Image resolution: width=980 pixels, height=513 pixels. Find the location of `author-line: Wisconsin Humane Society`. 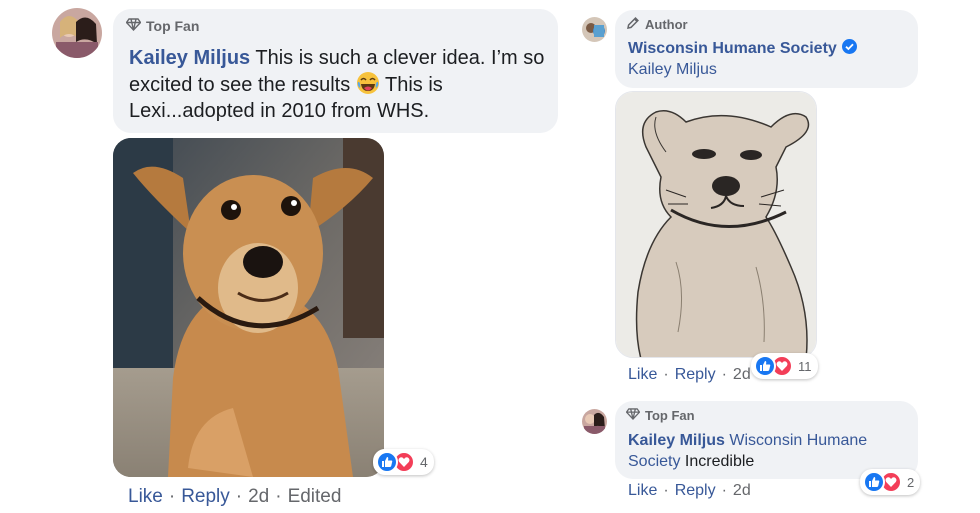

author-line: Wisconsin Humane Society is located at coordinates (742, 49).